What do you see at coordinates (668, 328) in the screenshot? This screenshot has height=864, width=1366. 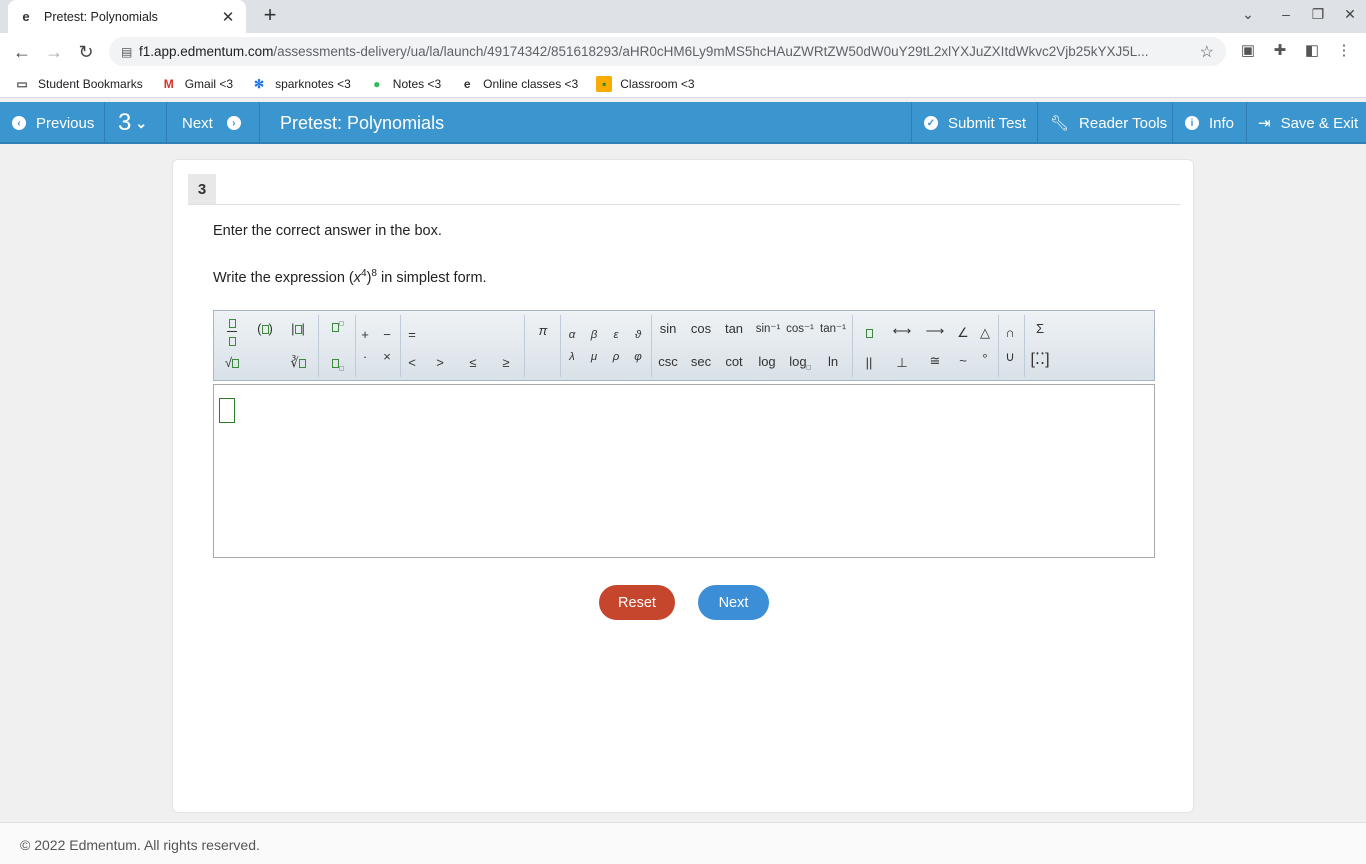 I see `sin-icon: sin` at bounding box center [668, 328].